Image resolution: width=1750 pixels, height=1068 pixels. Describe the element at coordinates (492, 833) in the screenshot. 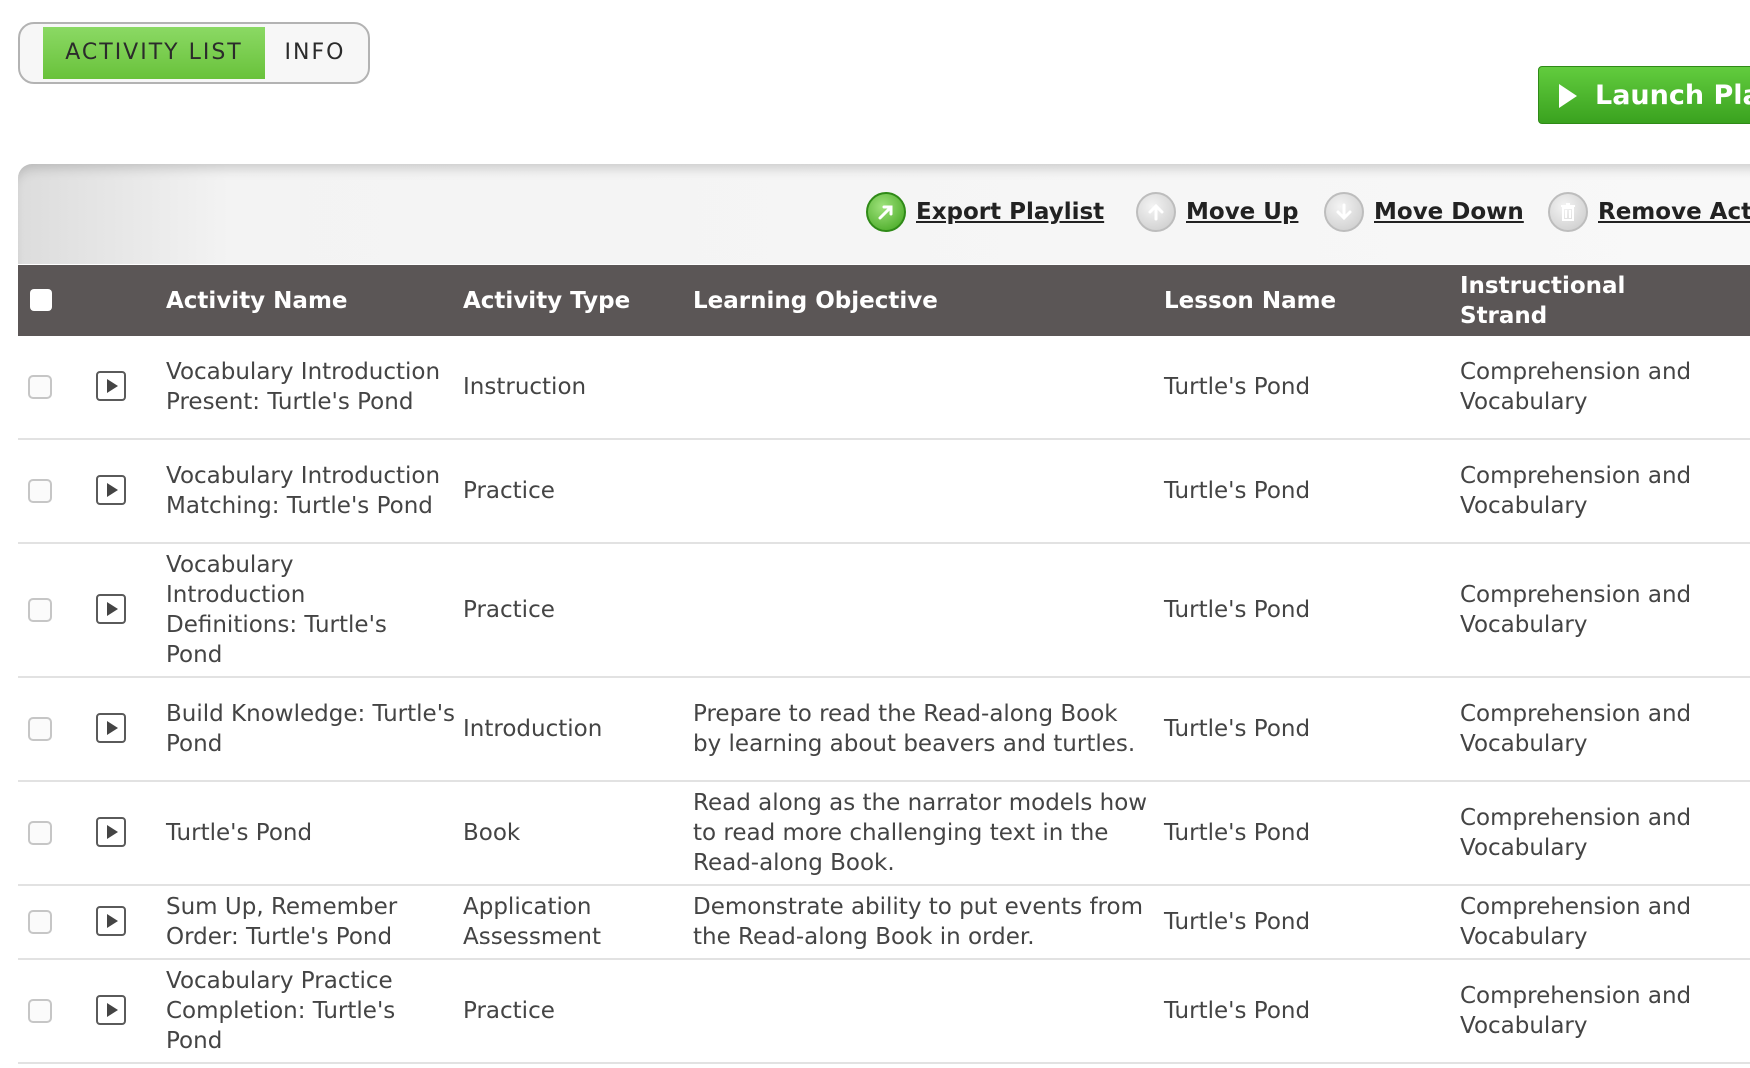

I see `activity-type: Book` at that location.